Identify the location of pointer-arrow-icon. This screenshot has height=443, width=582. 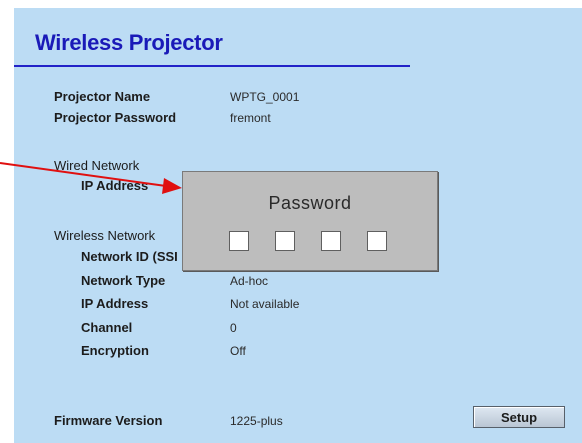
(91, 178).